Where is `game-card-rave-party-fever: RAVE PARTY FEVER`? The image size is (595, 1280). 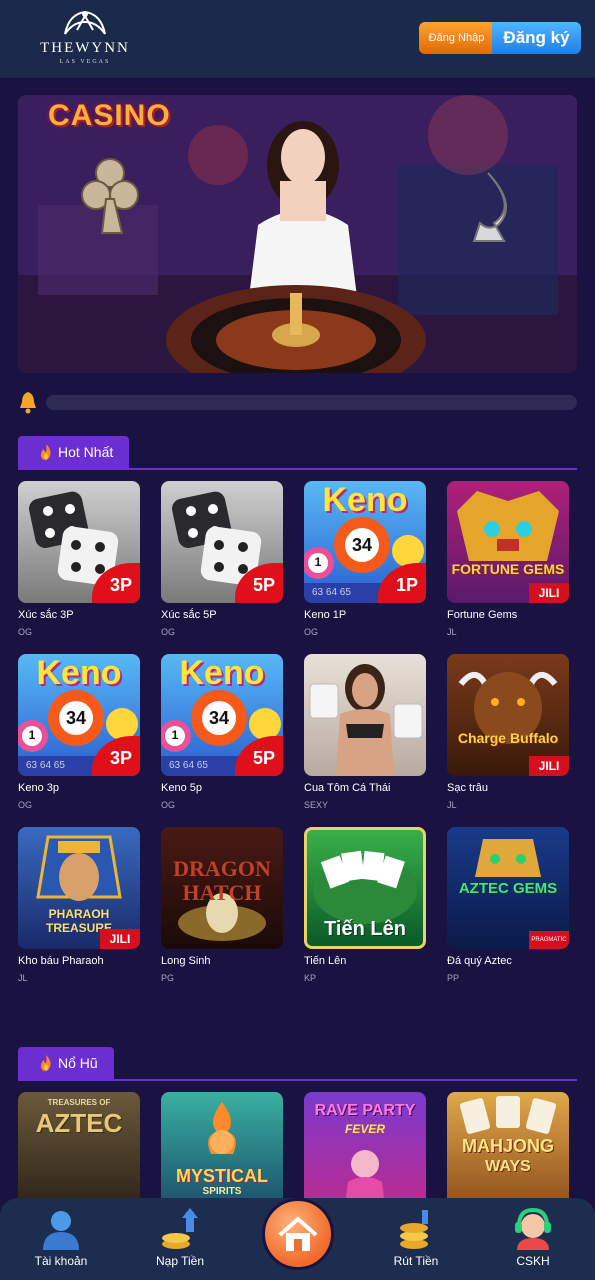
game-card-rave-party-fever: RAVE PARTY FEVER is located at coordinates (365, 1153).